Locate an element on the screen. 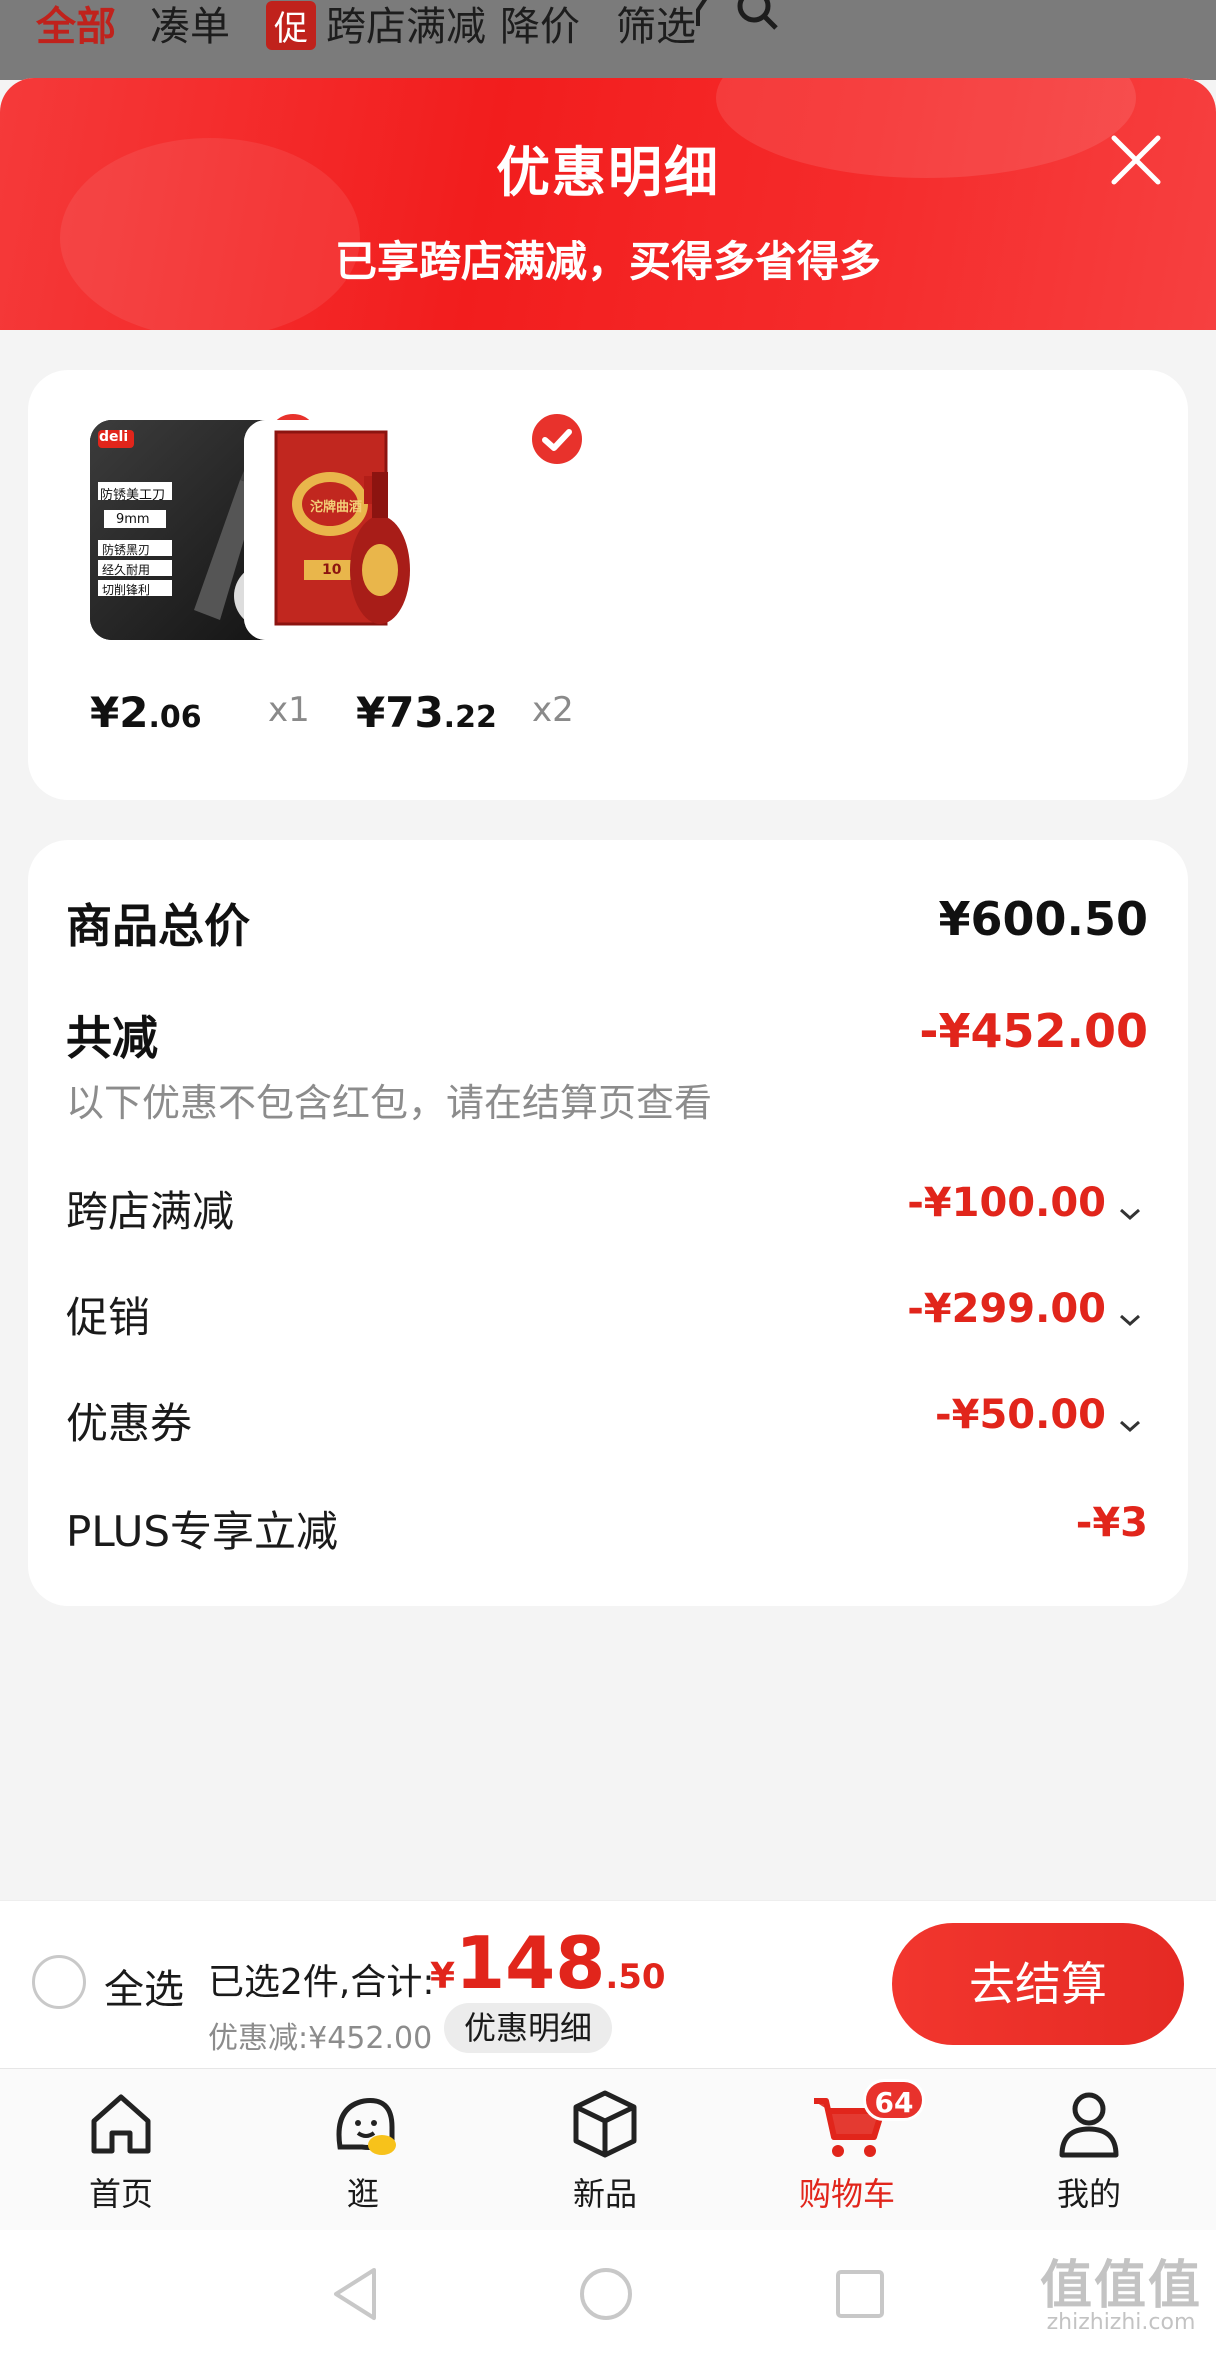 This screenshot has height=2359, width=1216. recents-icon is located at coordinates (860, 2294).